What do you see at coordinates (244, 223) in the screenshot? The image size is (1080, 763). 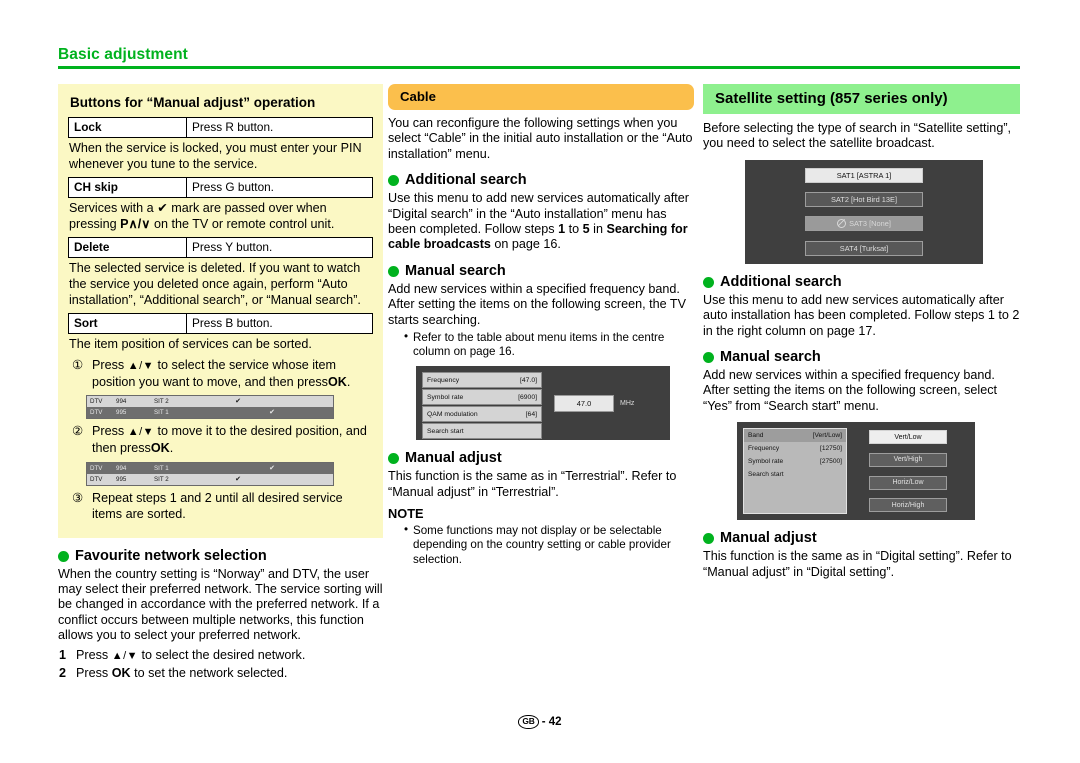 I see `chskip-text-c: on the TV or remote control unit.` at bounding box center [244, 223].